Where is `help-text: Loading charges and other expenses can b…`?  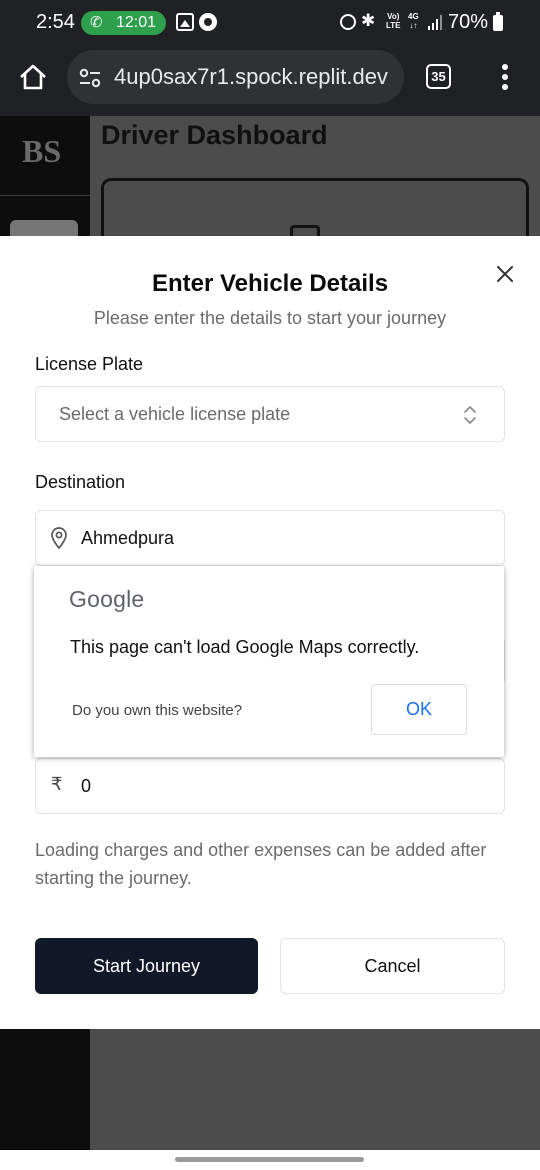
help-text: Loading charges and other expenses can b… is located at coordinates (261, 864).